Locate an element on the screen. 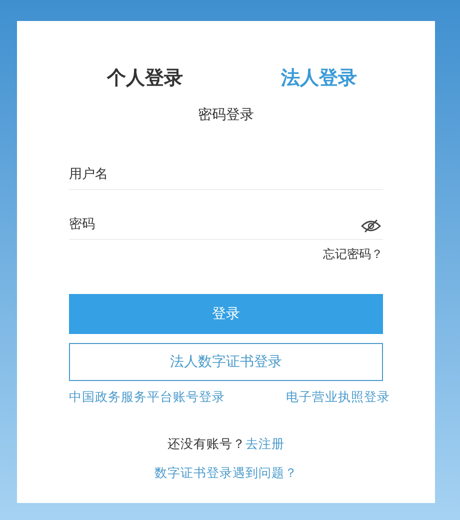  login-button: 登录 is located at coordinates (226, 314).